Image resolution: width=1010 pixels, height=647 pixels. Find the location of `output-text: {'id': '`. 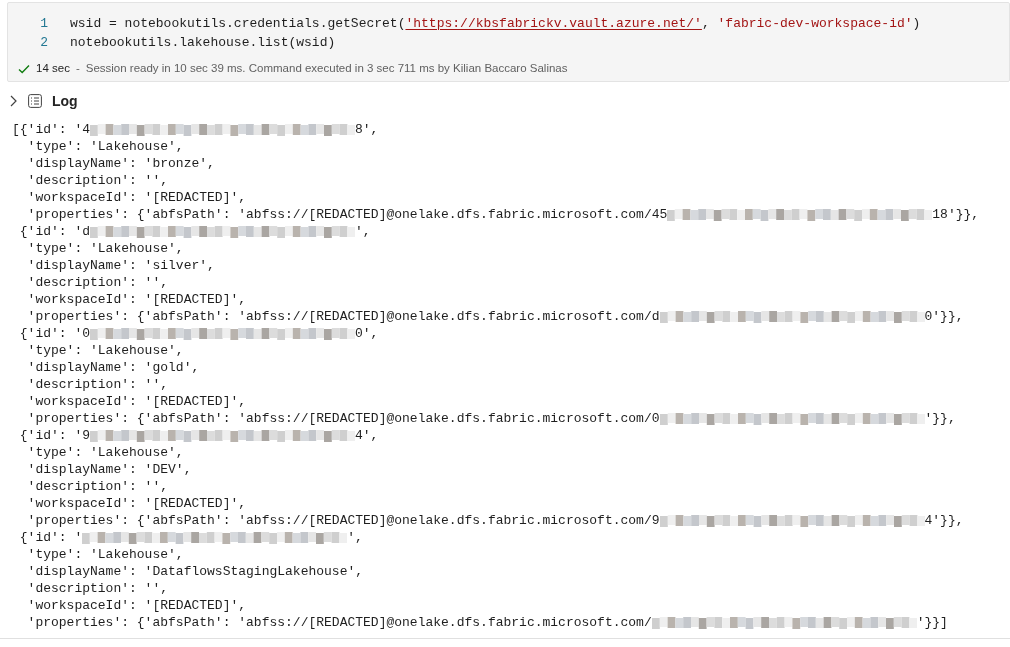

output-text: {'id': ' is located at coordinates (50, 538).